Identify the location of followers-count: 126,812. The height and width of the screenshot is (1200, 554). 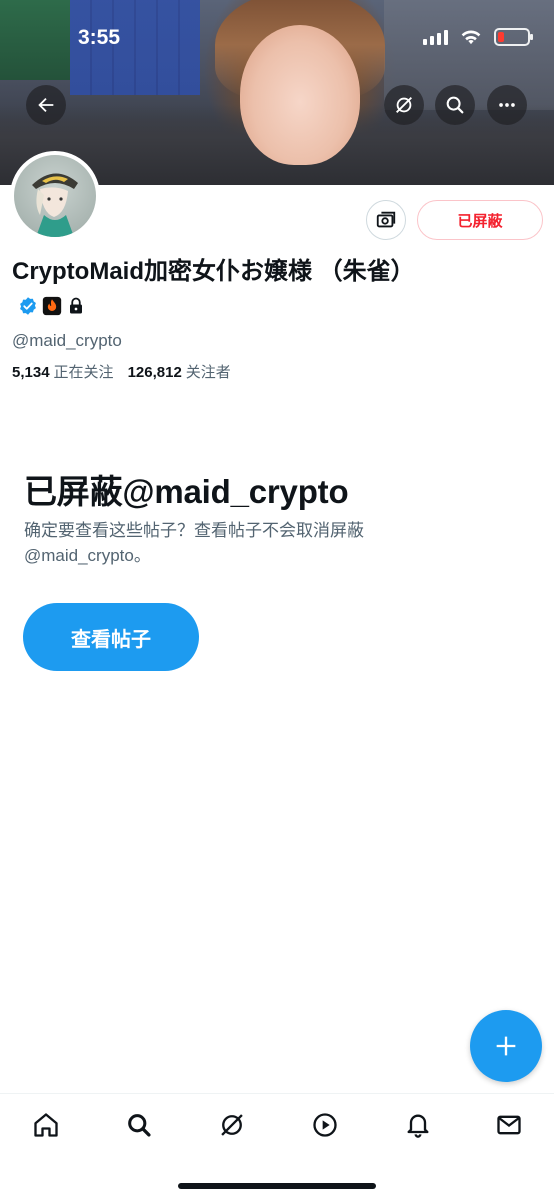
(154, 372).